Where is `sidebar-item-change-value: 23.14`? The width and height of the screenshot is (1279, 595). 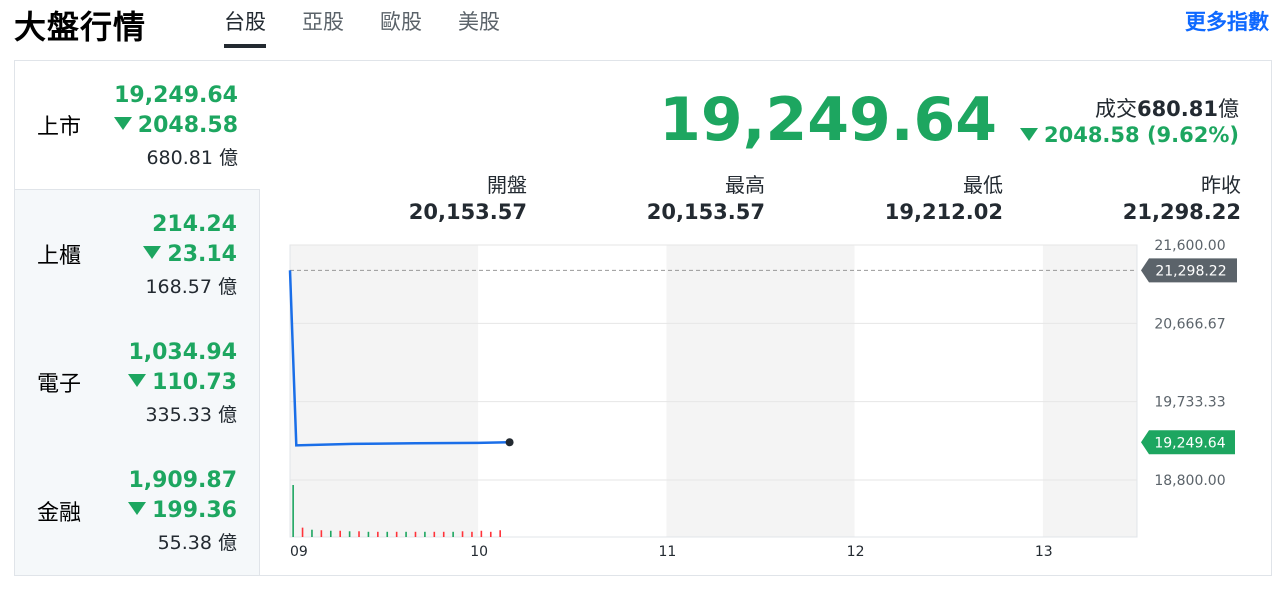
sidebar-item-change-value: 23.14 is located at coordinates (202, 254).